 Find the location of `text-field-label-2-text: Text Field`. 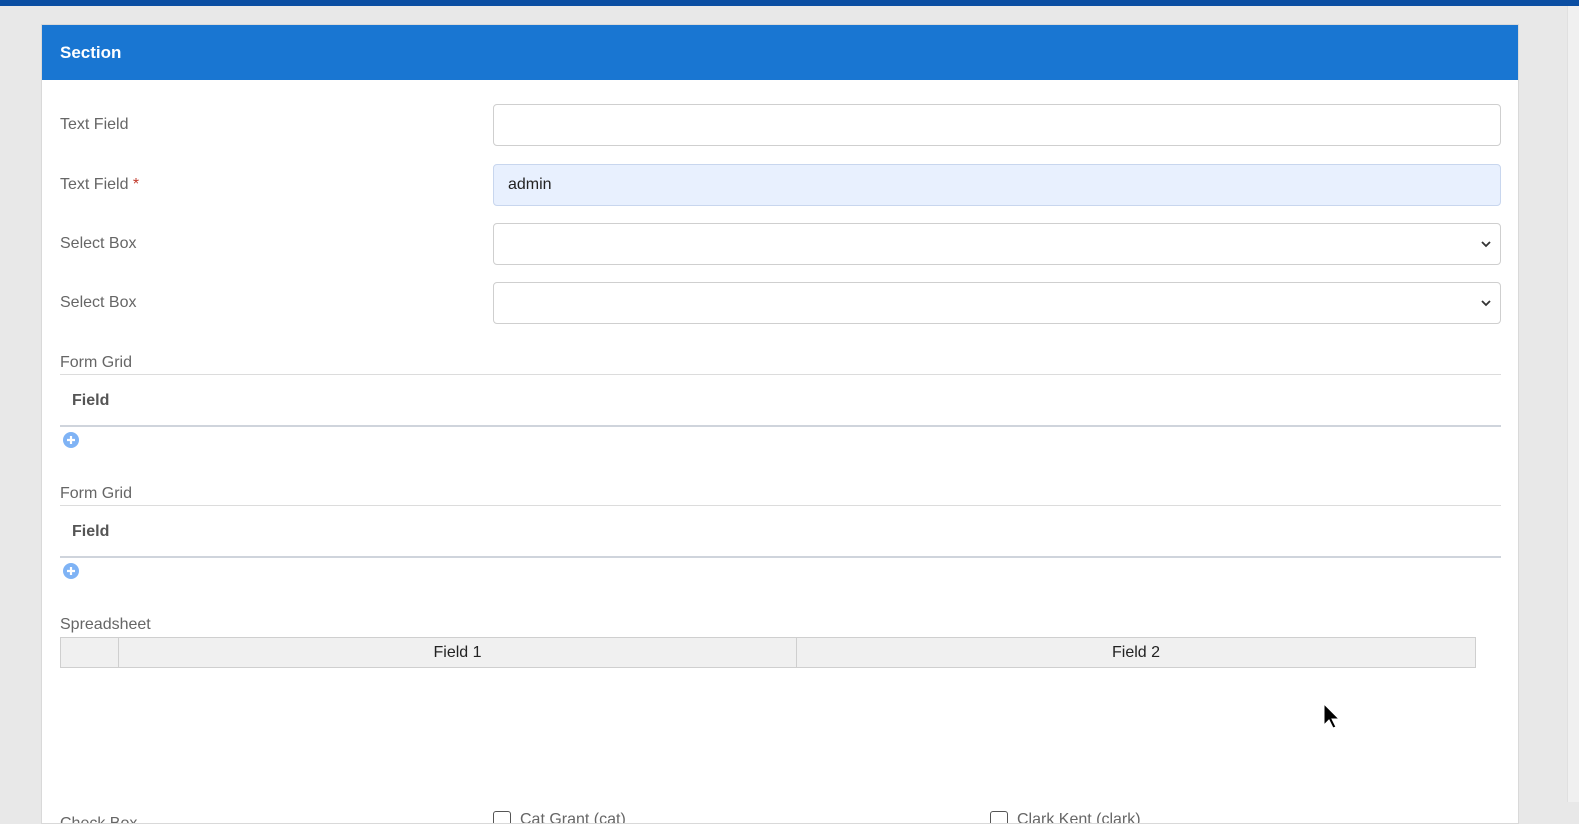

text-field-label-2-text: Text Field is located at coordinates (94, 184).